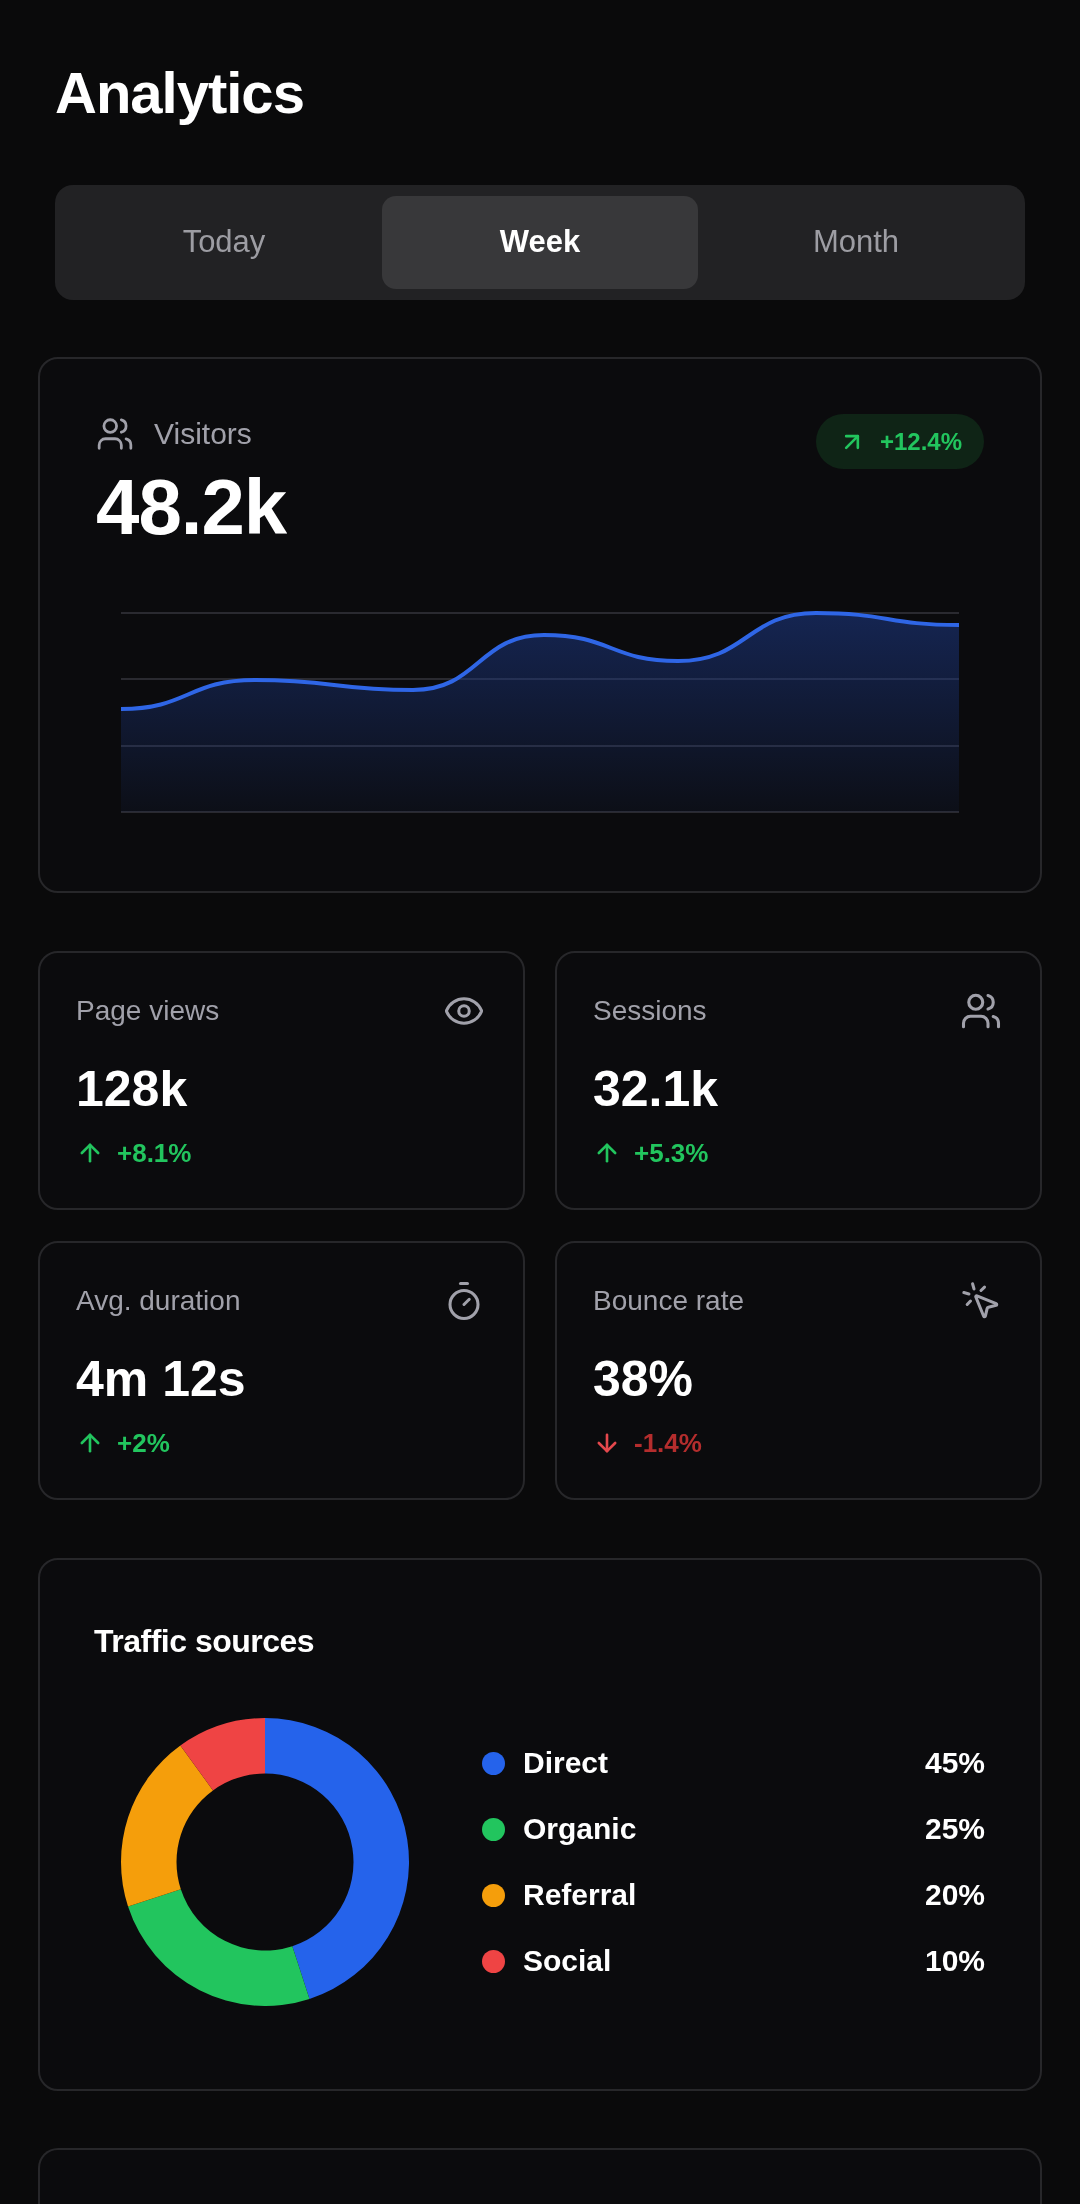 This screenshot has height=2204, width=1080. What do you see at coordinates (671, 1153) in the screenshot?
I see `change-percent: +5.3%` at bounding box center [671, 1153].